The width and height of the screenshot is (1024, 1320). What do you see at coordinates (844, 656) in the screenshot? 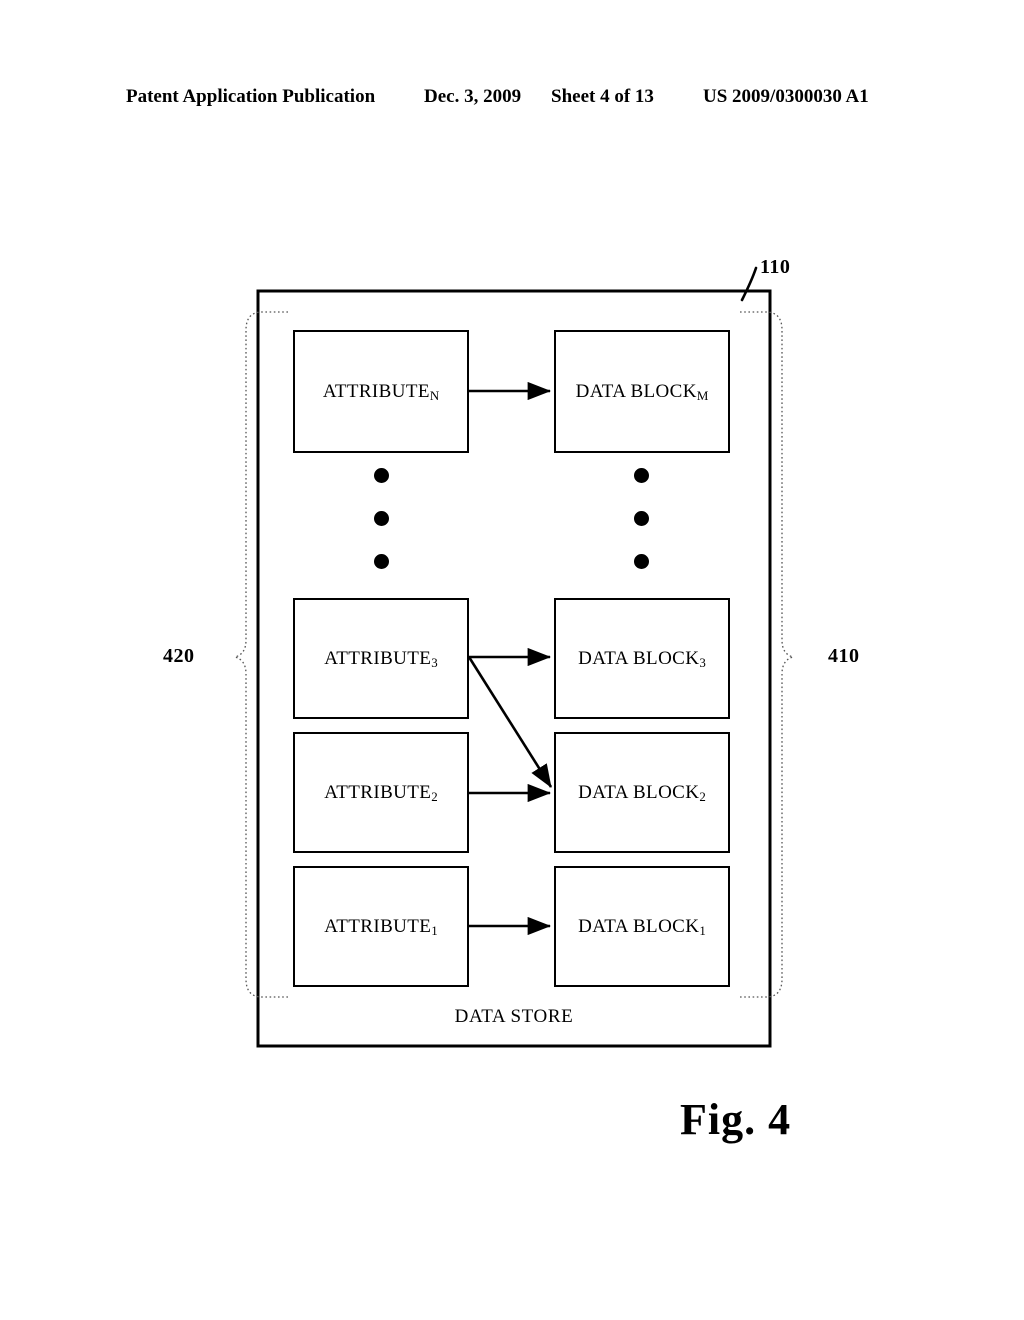
I see `reference-numeral-410: 410` at bounding box center [844, 656].